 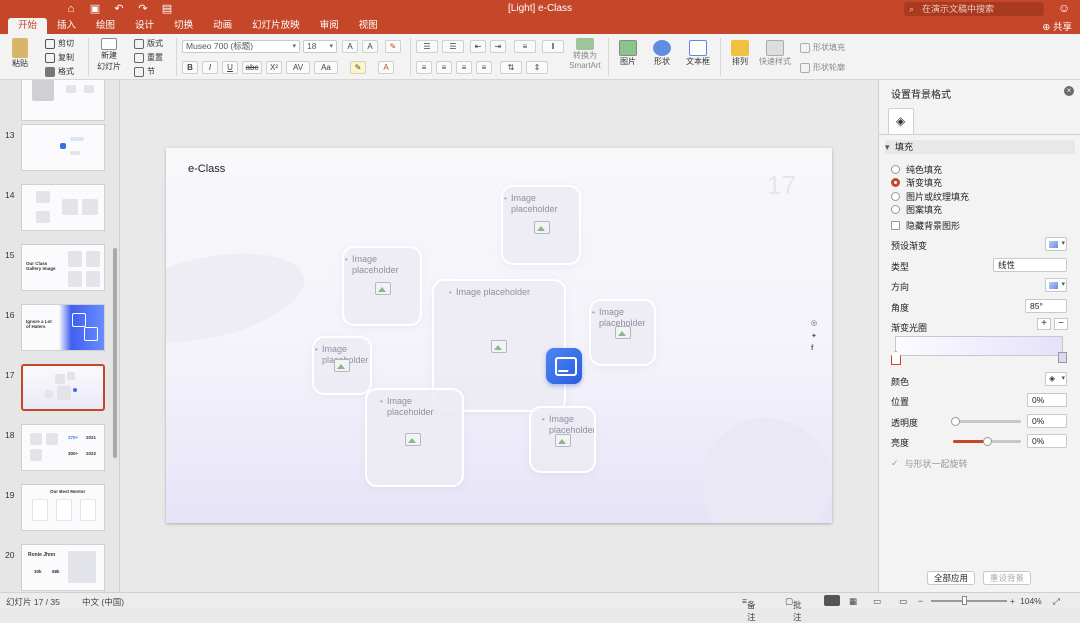 What do you see at coordinates (59, 149) in the screenshot?
I see `slide-thumbnail: 13` at bounding box center [59, 149].